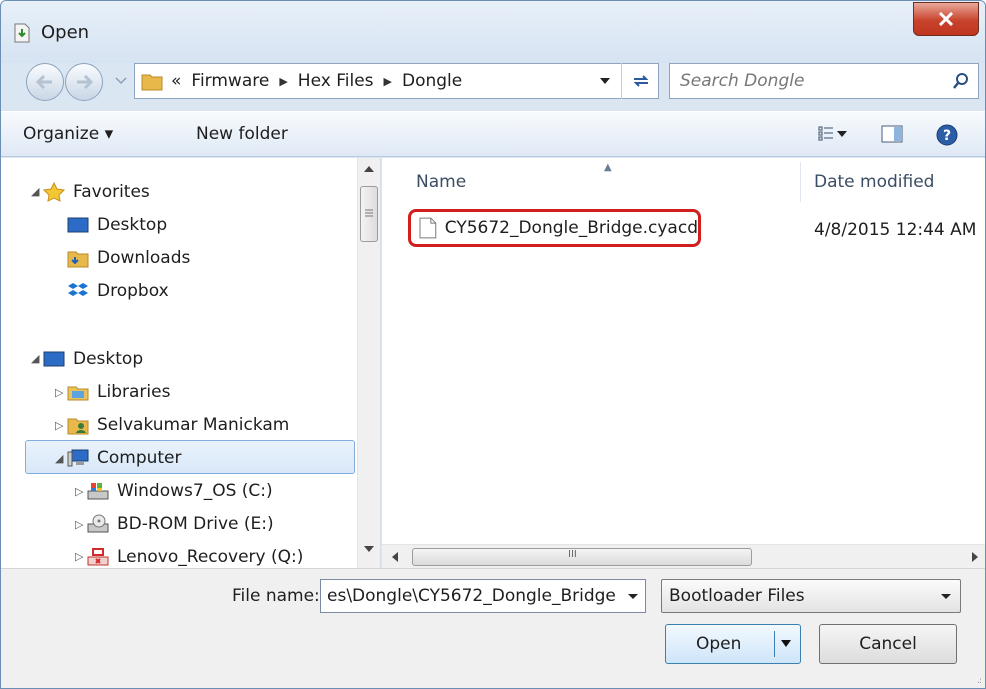  I want to click on breadcrumb-hex-files: Hex Files, so click(336, 81).